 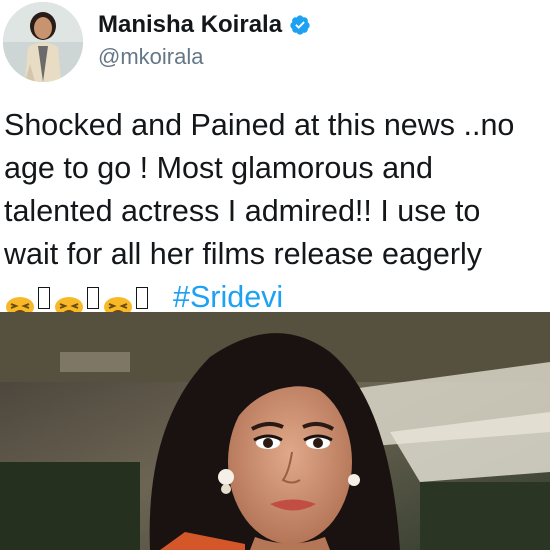 What do you see at coordinates (259, 125) in the screenshot?
I see `tweet-text-line: Shocked and Pained at this news ..no` at bounding box center [259, 125].